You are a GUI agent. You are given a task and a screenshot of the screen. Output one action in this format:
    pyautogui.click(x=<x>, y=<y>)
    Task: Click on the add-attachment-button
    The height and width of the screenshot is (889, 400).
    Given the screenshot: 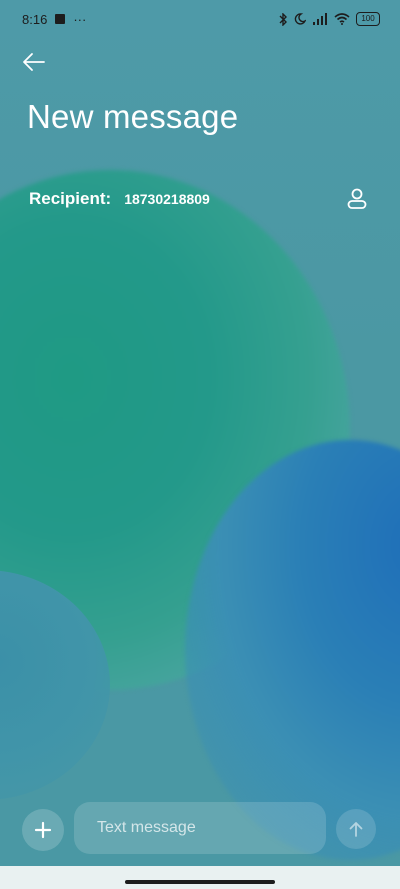 What is the action you would take?
    pyautogui.click(x=43, y=830)
    